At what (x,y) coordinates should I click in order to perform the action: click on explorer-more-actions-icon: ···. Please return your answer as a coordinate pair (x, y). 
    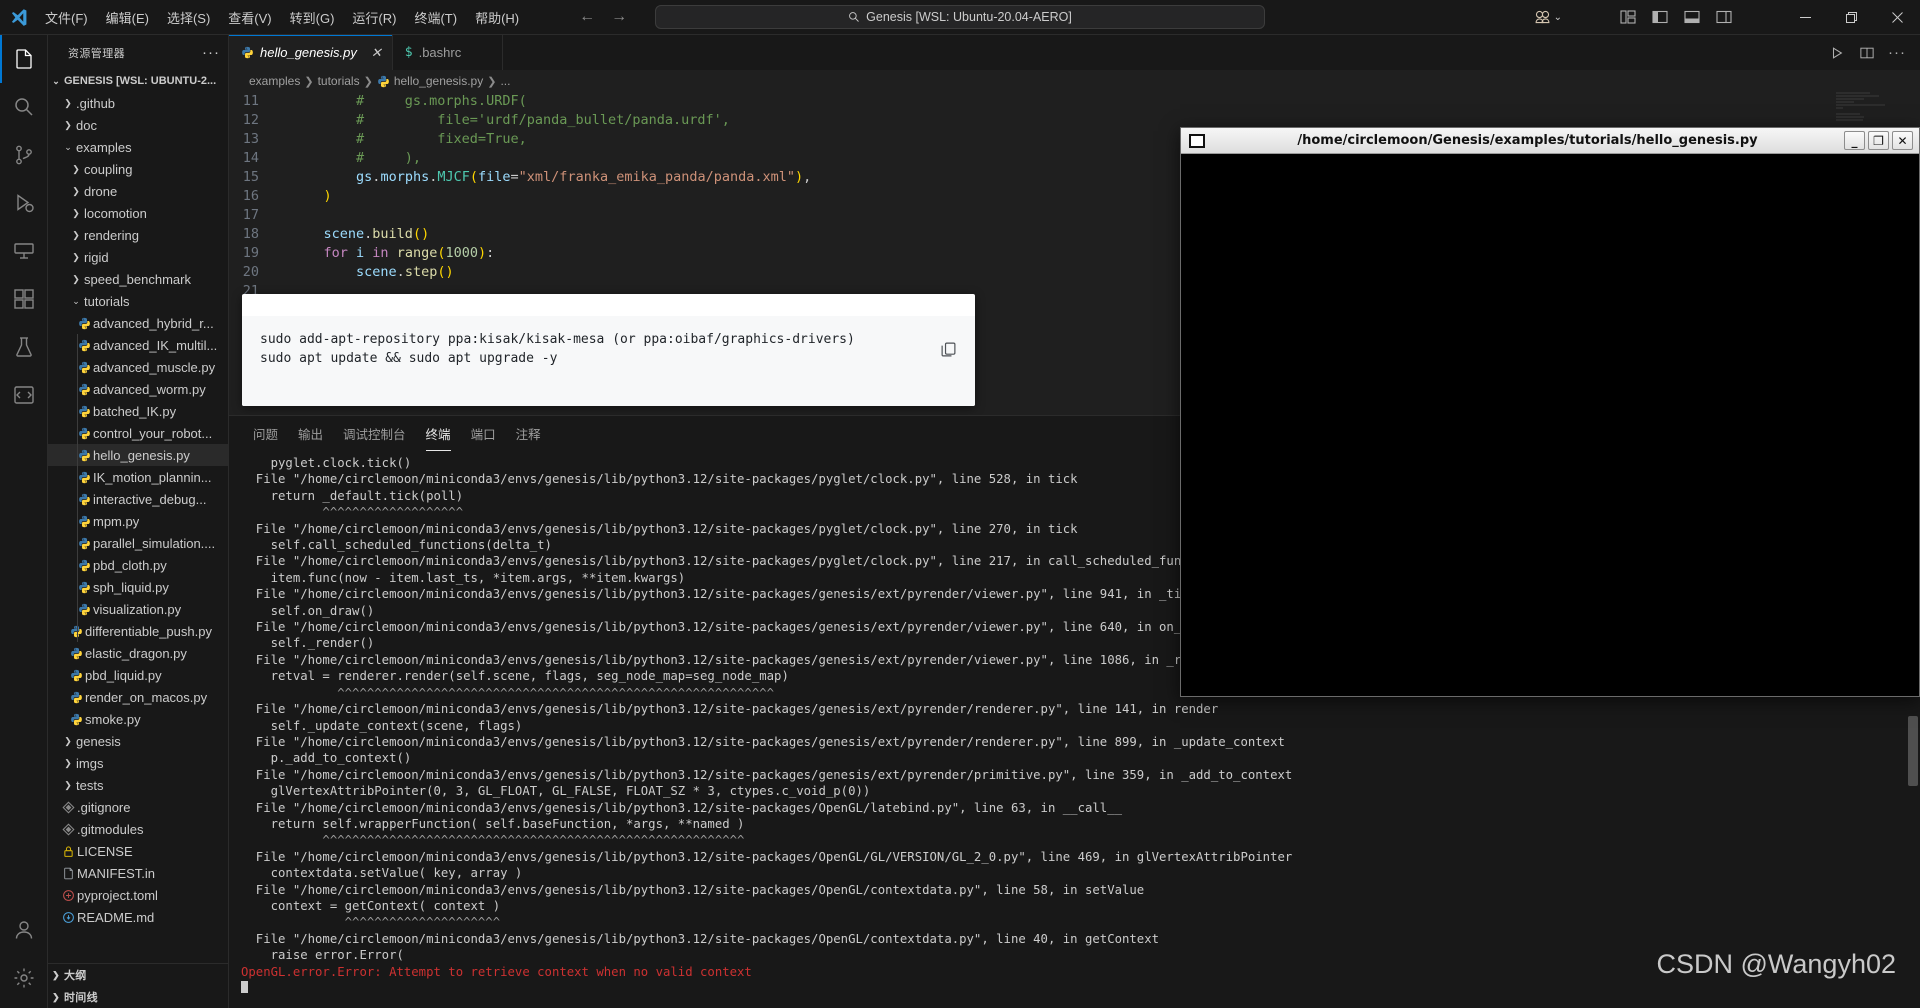
    Looking at the image, I should click on (211, 52).